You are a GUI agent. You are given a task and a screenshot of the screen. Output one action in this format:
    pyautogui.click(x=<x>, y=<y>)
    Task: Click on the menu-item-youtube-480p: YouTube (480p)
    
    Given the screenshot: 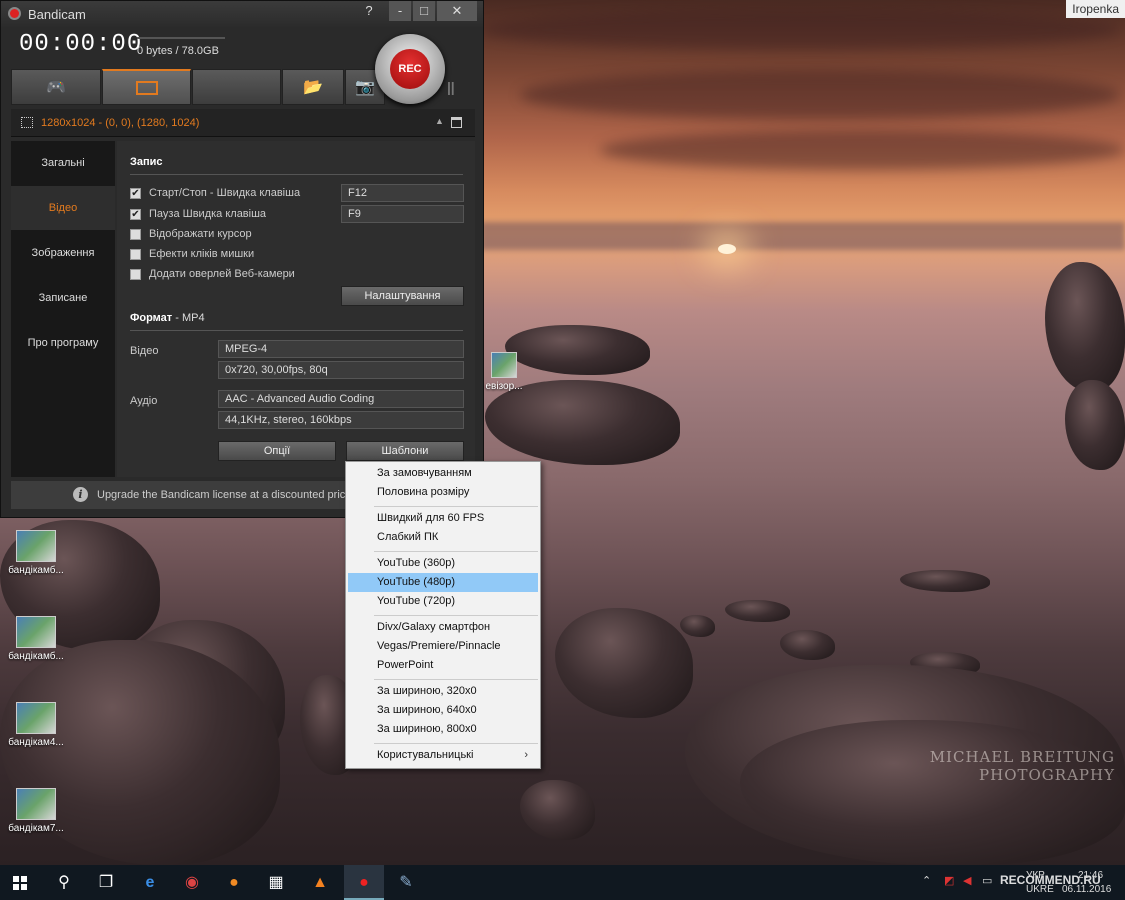 What is the action you would take?
    pyautogui.click(x=443, y=582)
    